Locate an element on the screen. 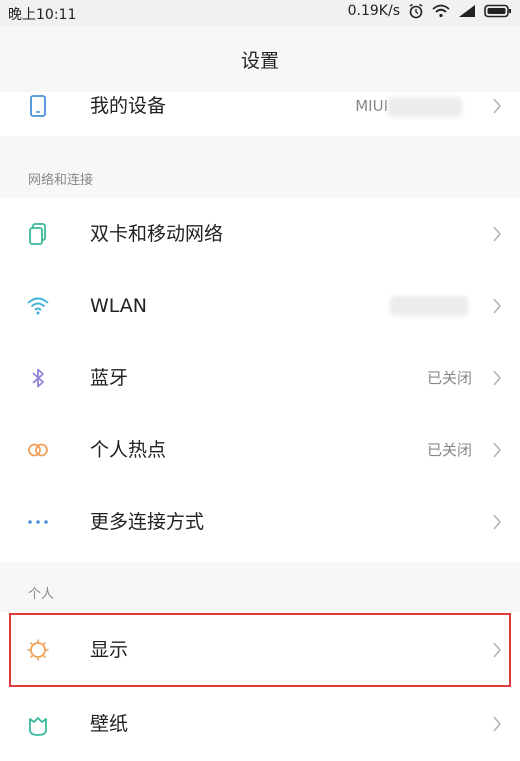  row-label: 蓝牙 is located at coordinates (109, 378).